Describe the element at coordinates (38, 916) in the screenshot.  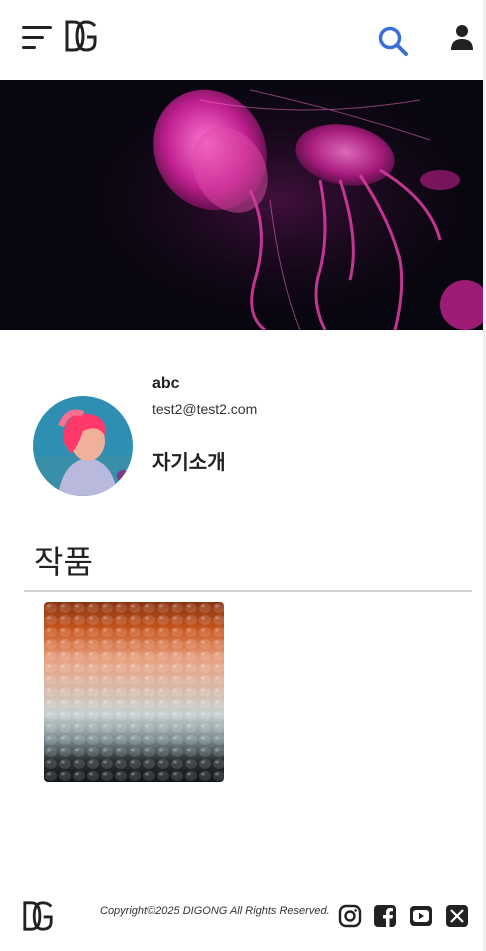
I see `footer-logo-icon` at that location.